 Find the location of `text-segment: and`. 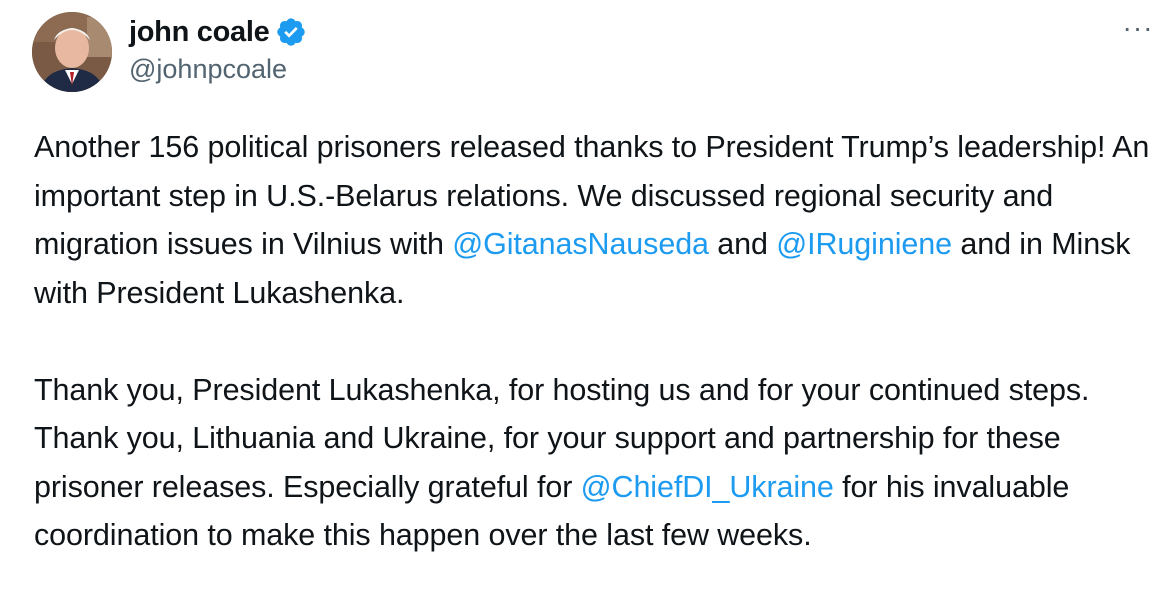

text-segment: and is located at coordinates (742, 244).